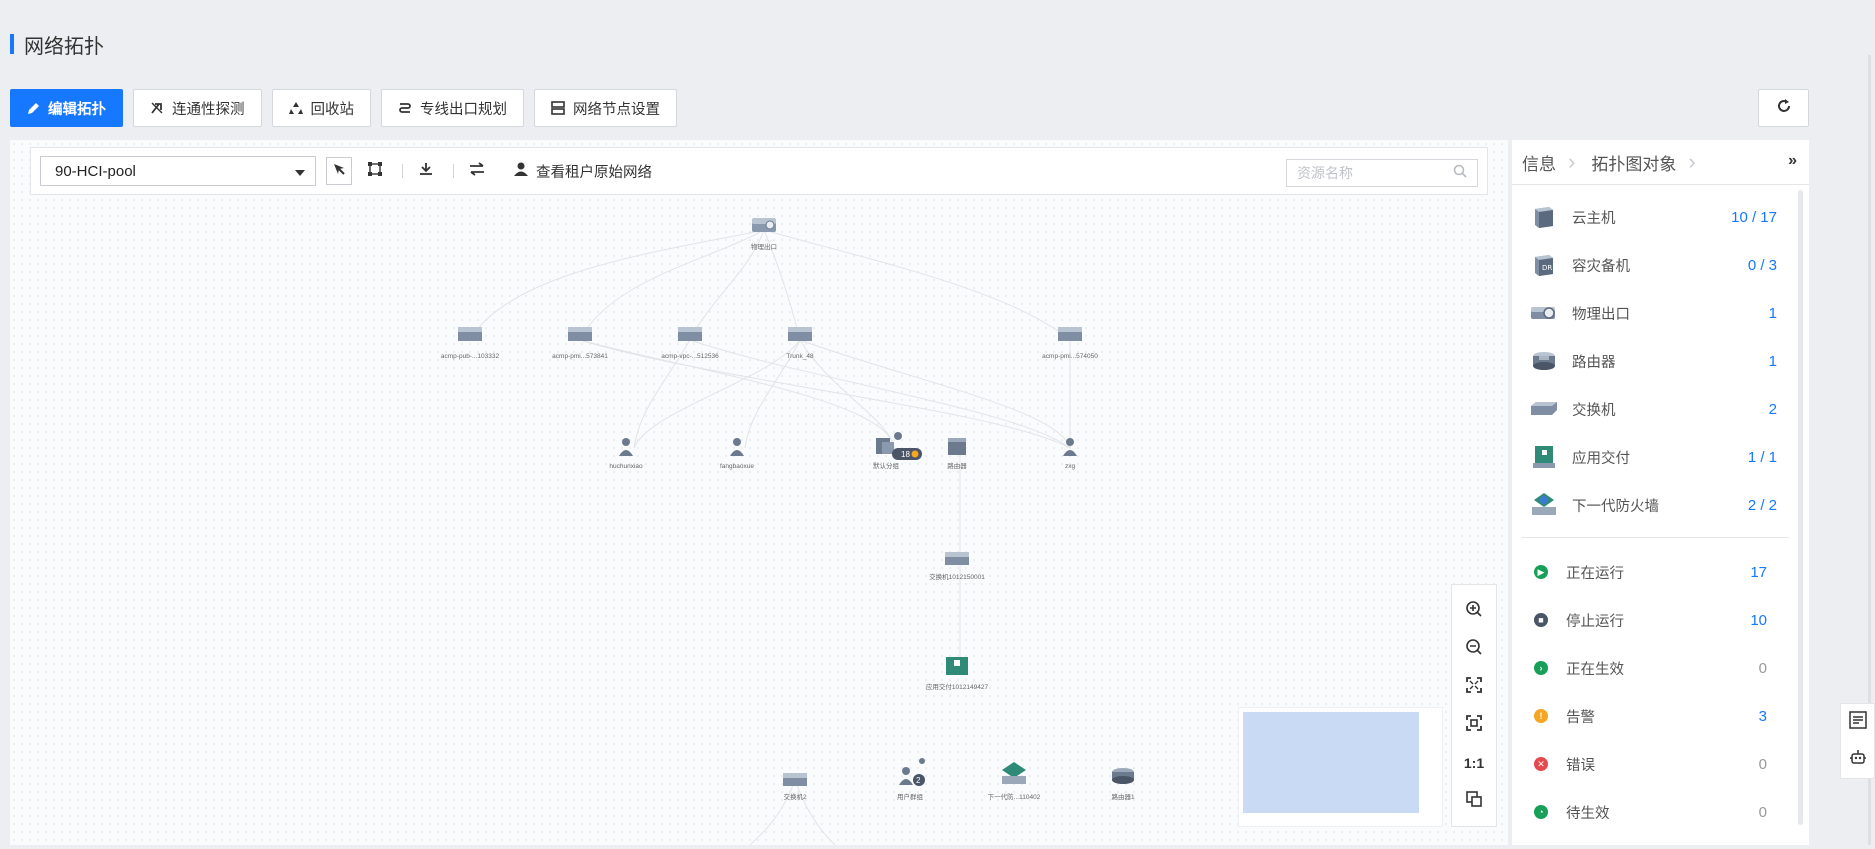 The height and width of the screenshot is (849, 1875). Describe the element at coordinates (737, 454) in the screenshot. I see `user-node-2: fangbaoxue` at that location.